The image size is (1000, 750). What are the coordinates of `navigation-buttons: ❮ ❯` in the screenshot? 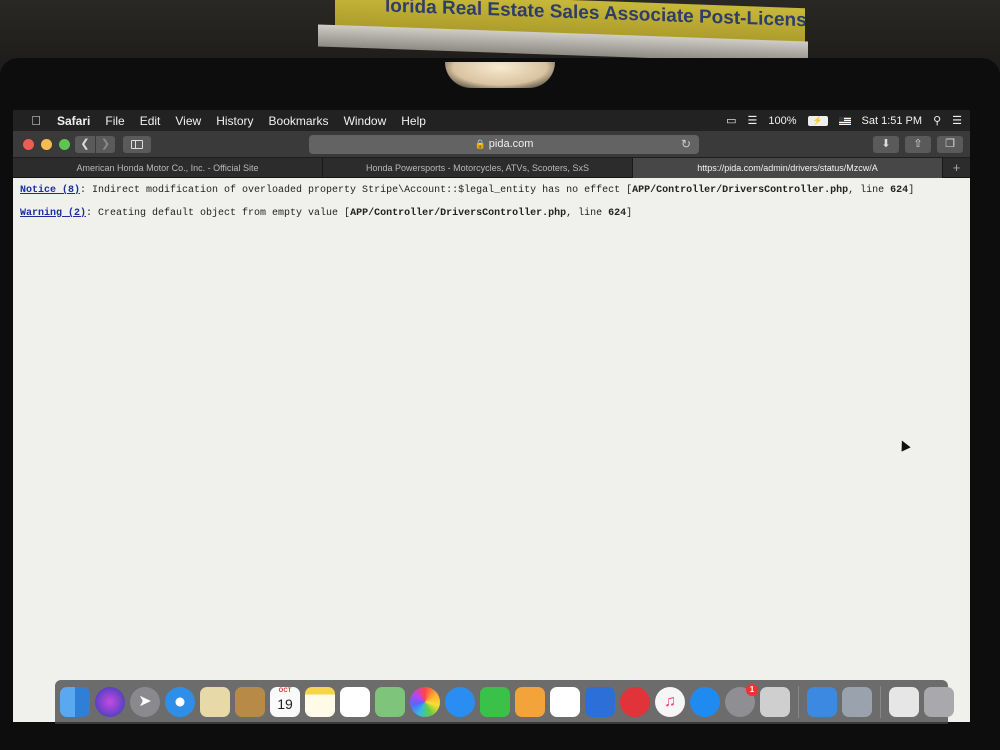 It's located at (95, 144).